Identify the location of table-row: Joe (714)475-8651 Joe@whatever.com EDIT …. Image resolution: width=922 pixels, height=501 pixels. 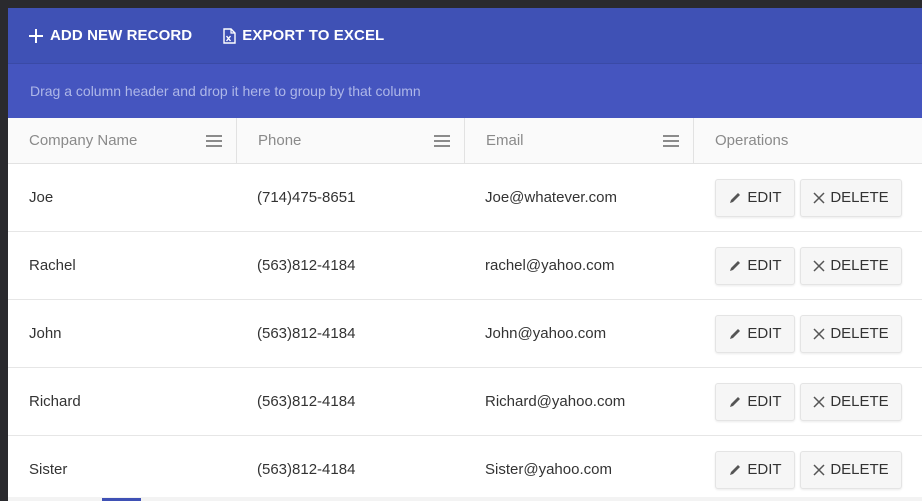
(465, 198).